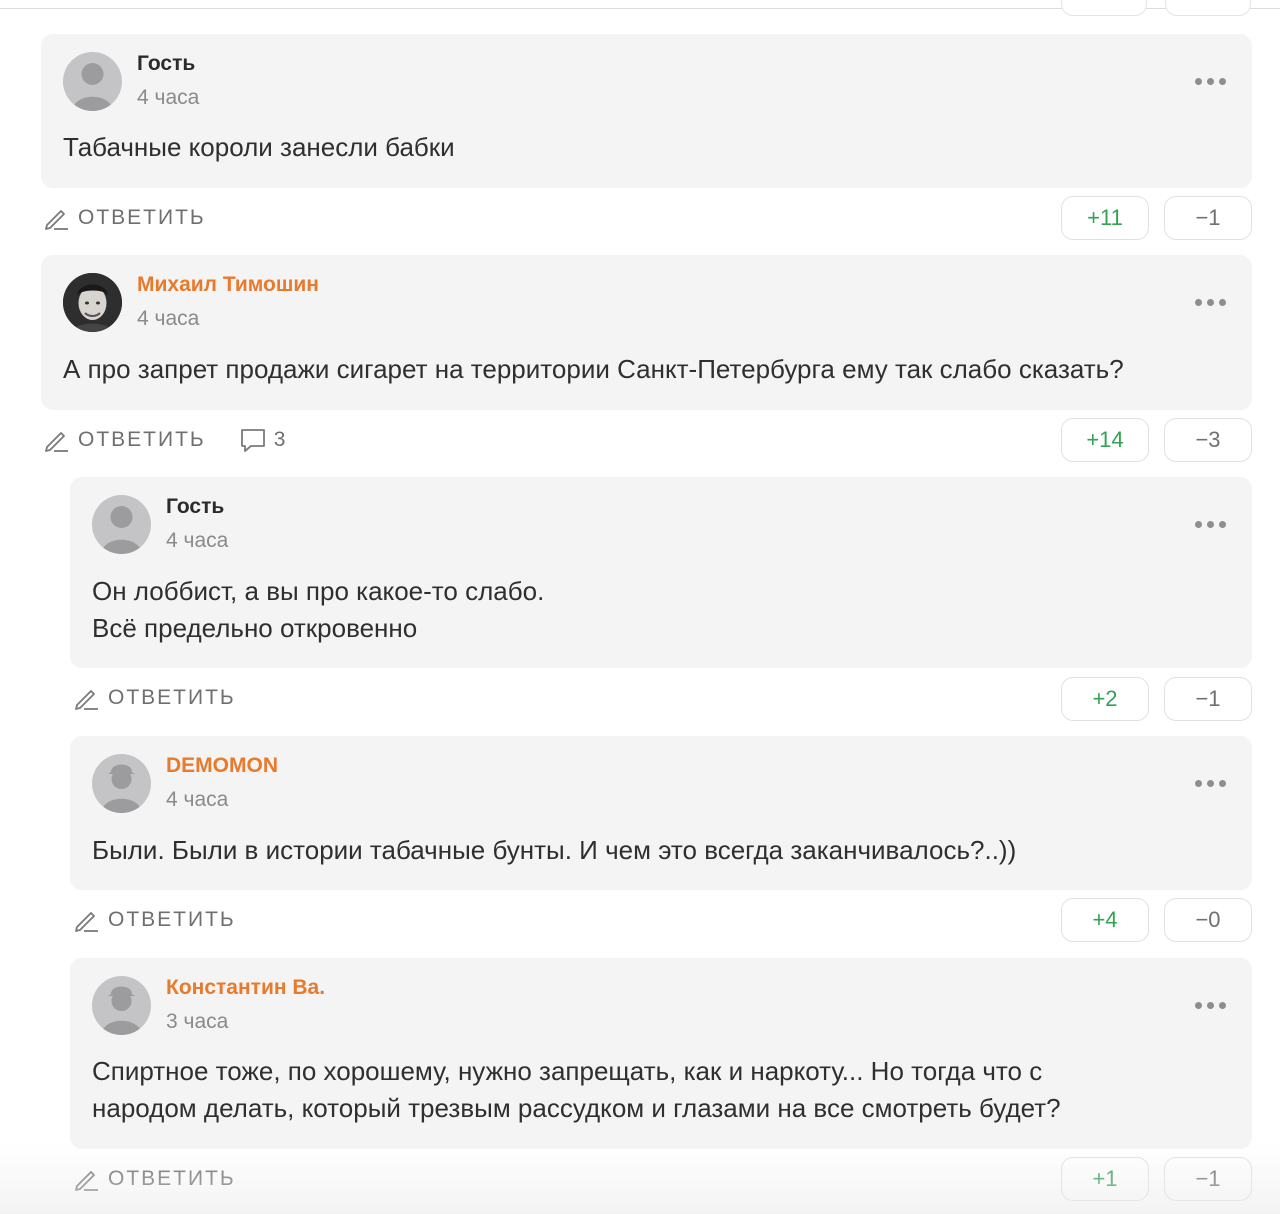 The height and width of the screenshot is (1214, 1280). What do you see at coordinates (1208, 440) in the screenshot?
I see `downvote-button: −3` at bounding box center [1208, 440].